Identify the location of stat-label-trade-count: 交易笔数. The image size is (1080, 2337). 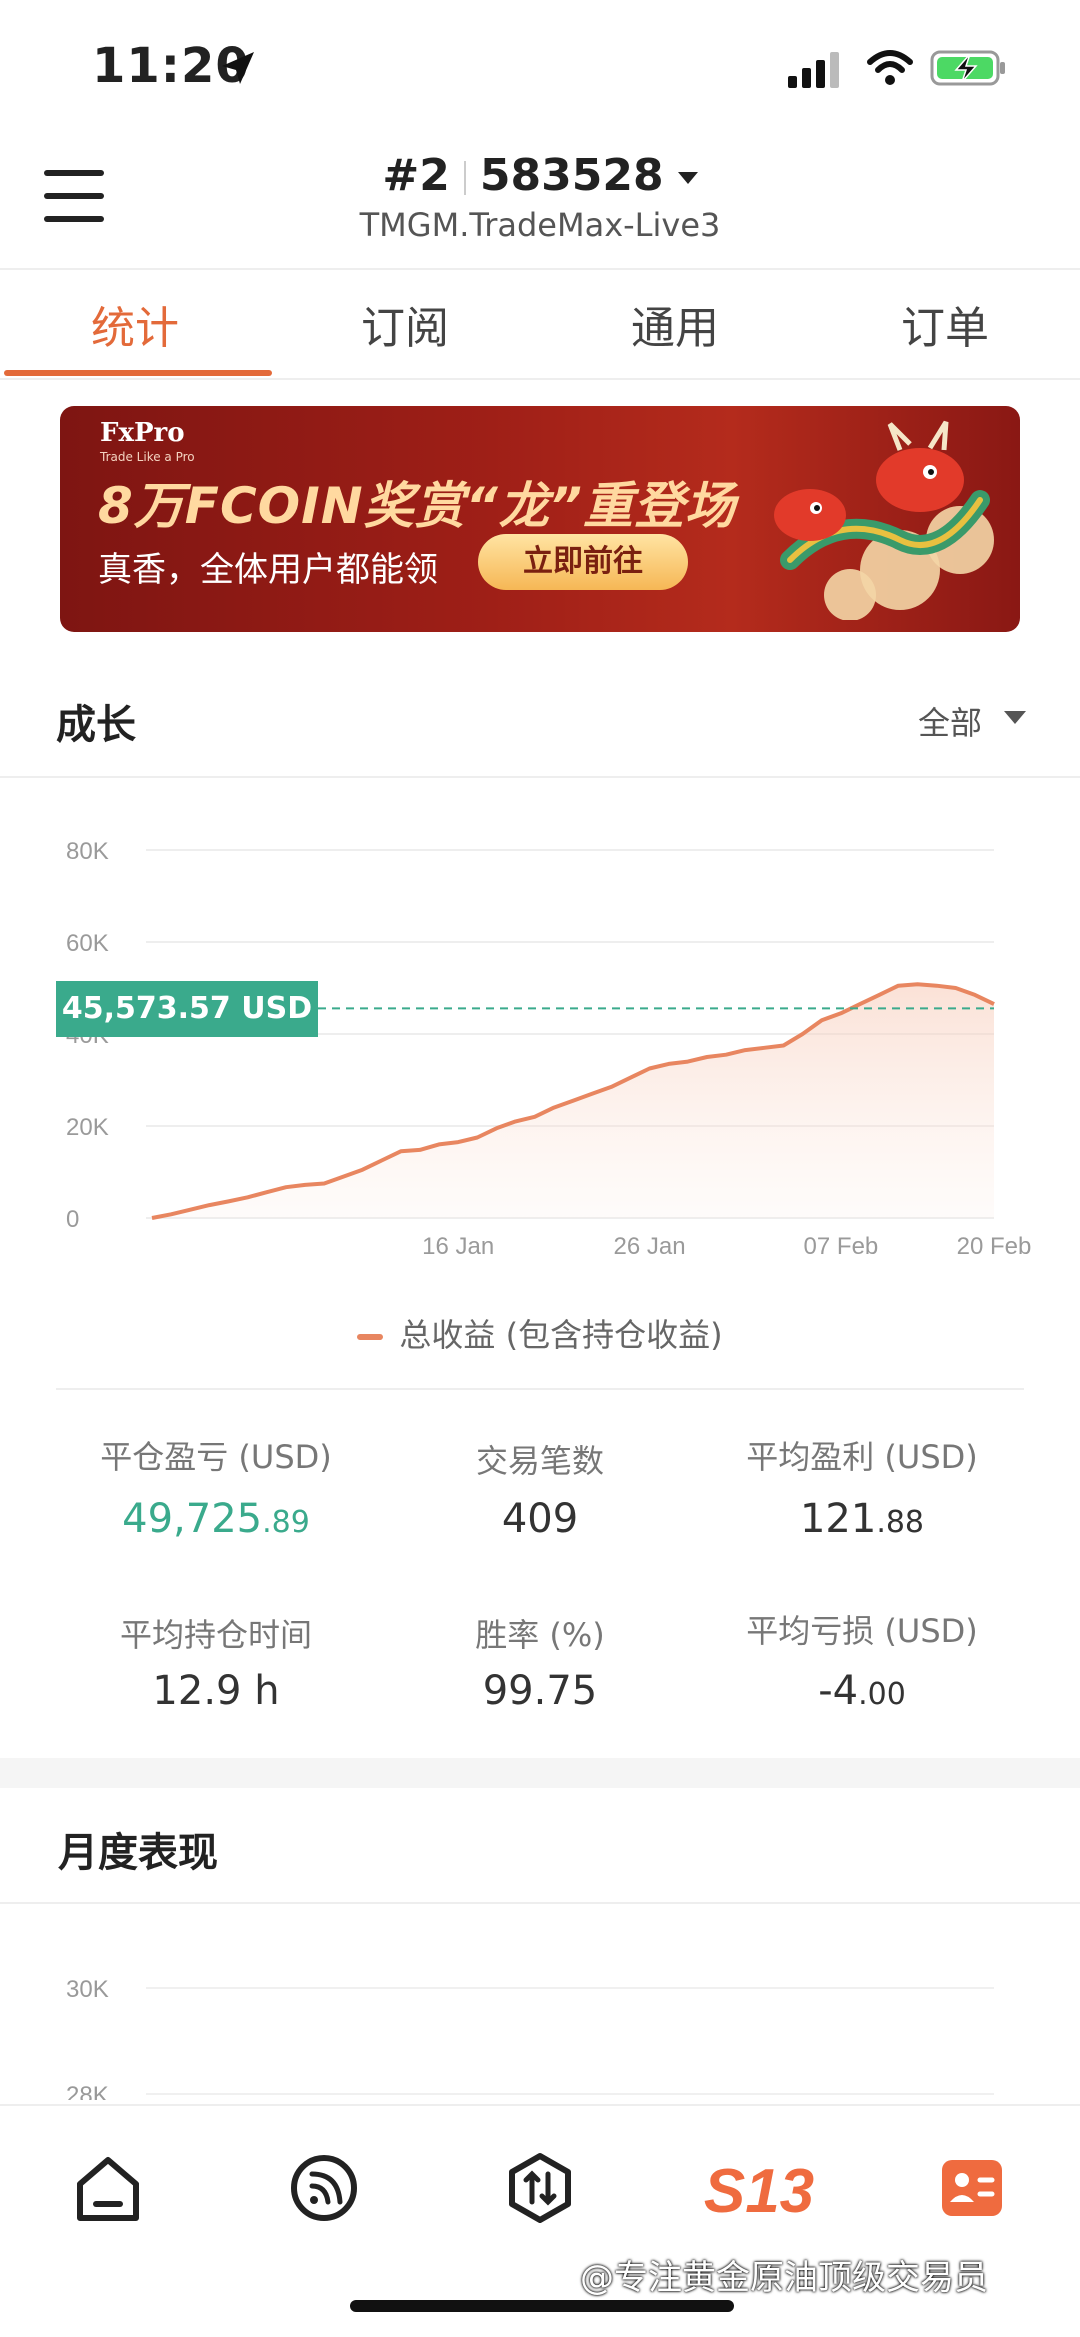
(539, 1461).